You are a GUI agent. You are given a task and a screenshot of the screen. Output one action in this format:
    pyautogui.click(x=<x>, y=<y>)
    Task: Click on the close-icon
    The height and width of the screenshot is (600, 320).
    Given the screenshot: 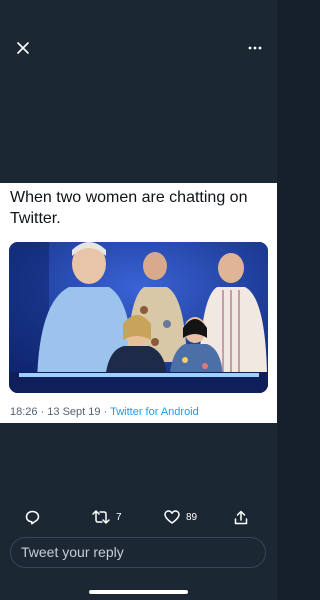 What is the action you would take?
    pyautogui.click(x=23, y=48)
    